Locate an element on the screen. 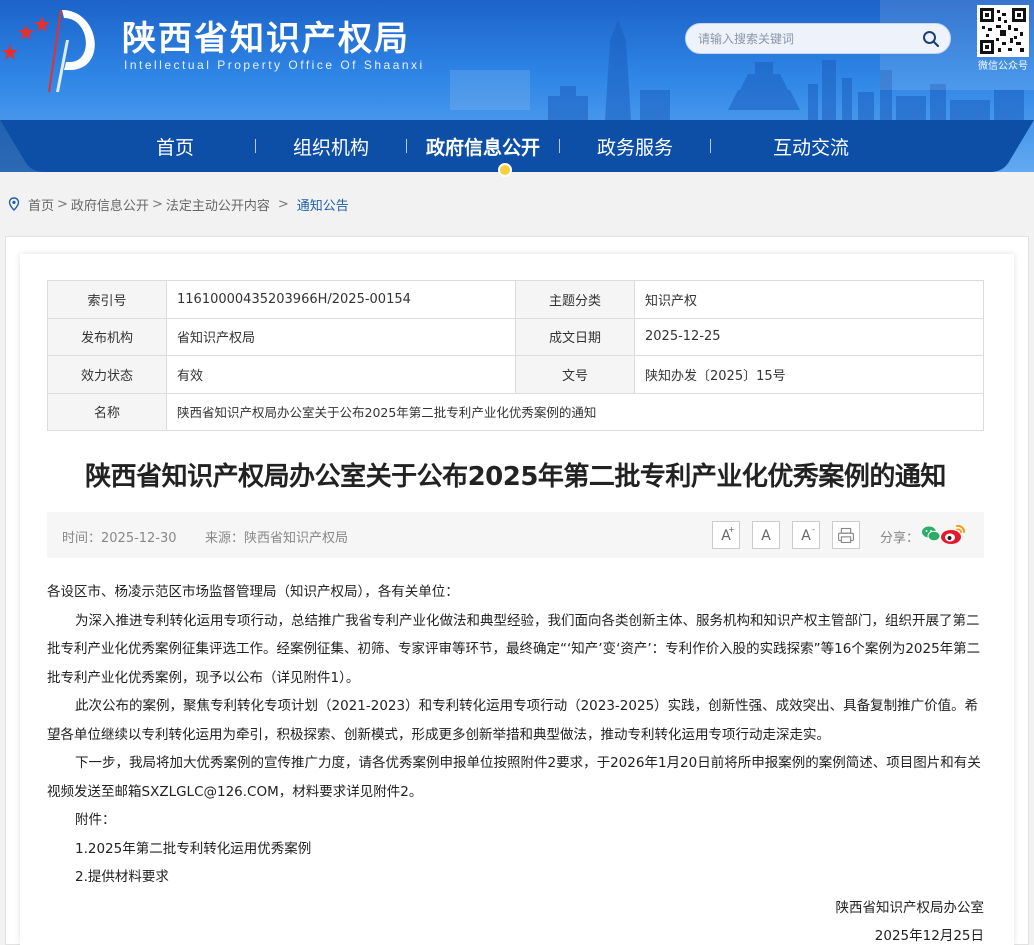 Image resolution: width=1034 pixels, height=945 pixels. article-info-bar: 时间：2025-12-30 来源：陕西省知识产权局 A + A A- 分享： is located at coordinates (515, 535).